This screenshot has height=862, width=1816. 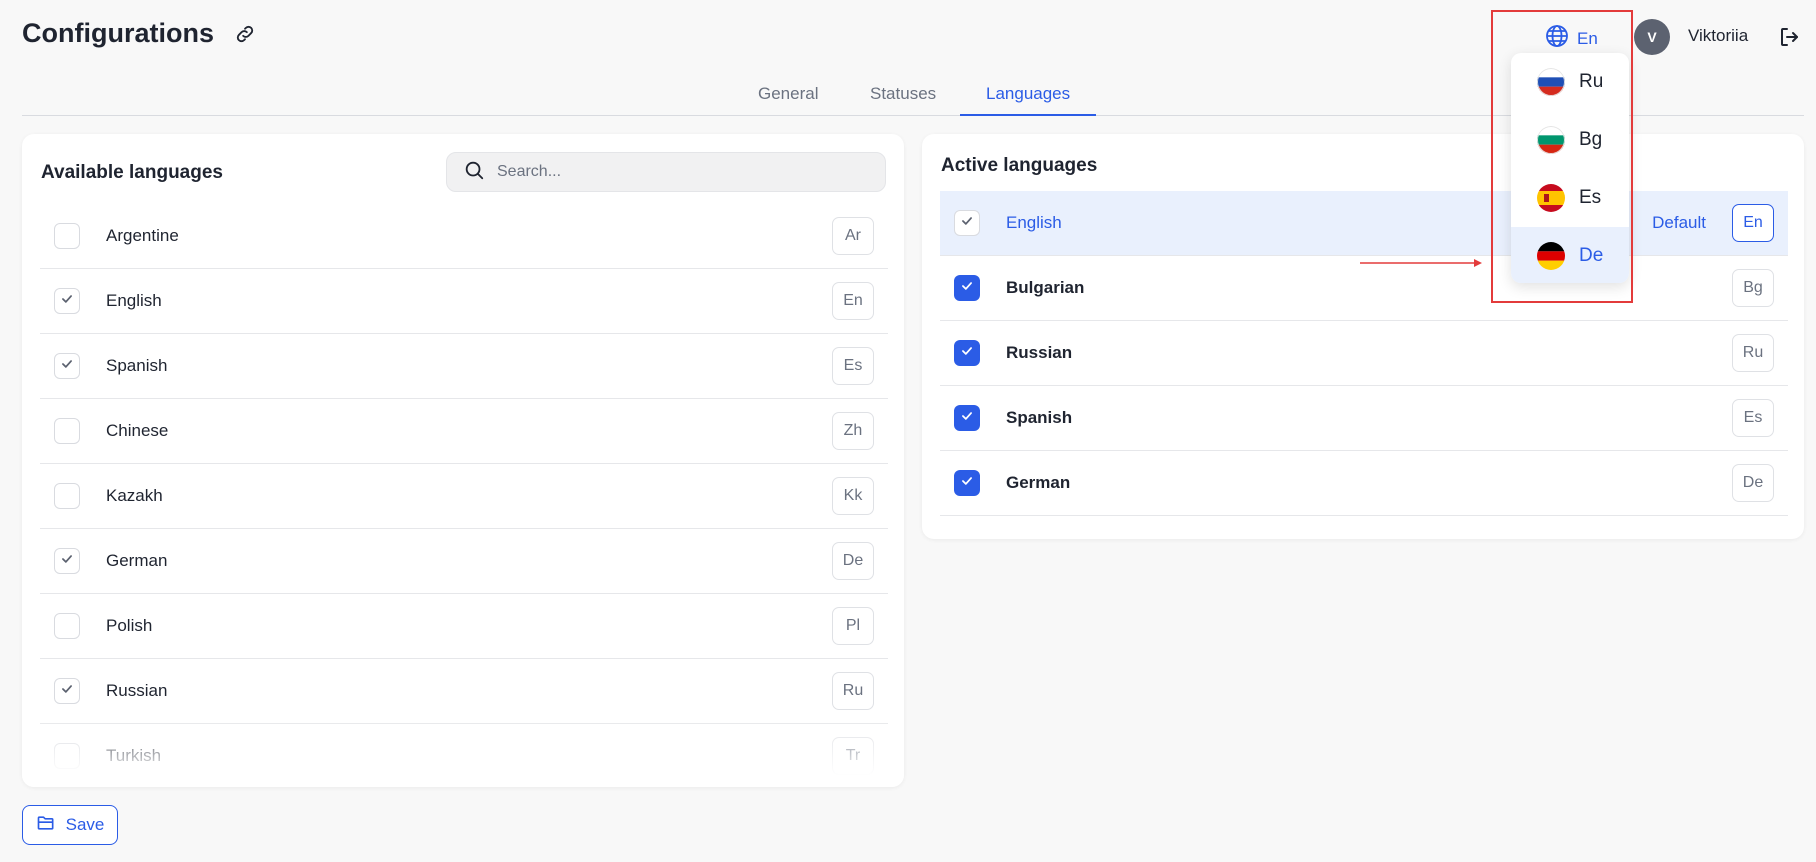 What do you see at coordinates (853, 496) in the screenshot?
I see `language-code: Kk` at bounding box center [853, 496].